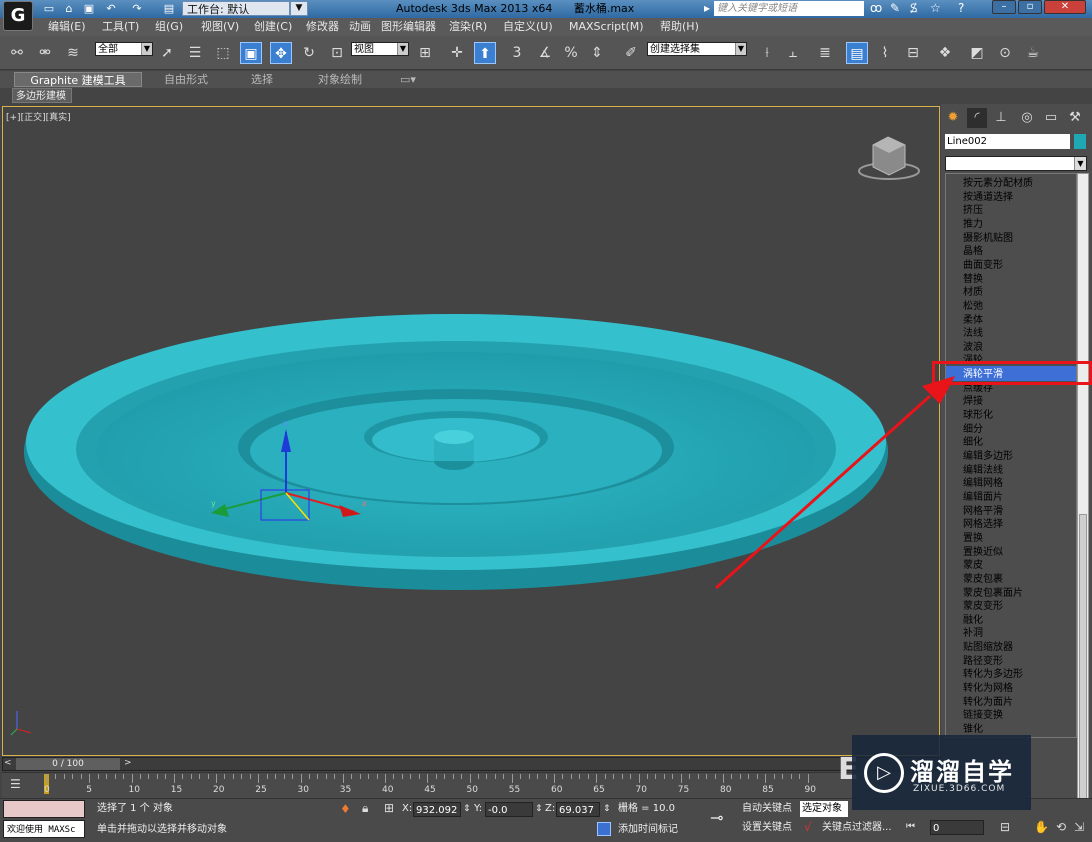  I want to click on modifier-list-item: 链接变换, so click(983, 716).